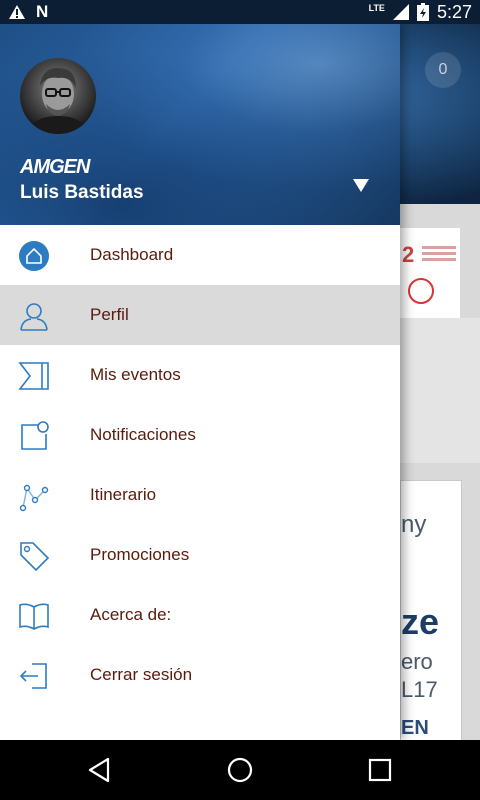  Describe the element at coordinates (200, 615) in the screenshot. I see `menu-item-acerca-de: Acerca de:` at that location.